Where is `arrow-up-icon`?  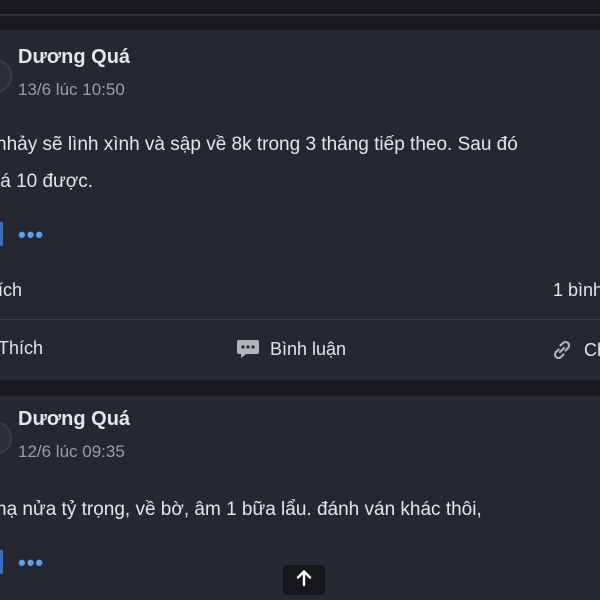 arrow-up-icon is located at coordinates (304, 580).